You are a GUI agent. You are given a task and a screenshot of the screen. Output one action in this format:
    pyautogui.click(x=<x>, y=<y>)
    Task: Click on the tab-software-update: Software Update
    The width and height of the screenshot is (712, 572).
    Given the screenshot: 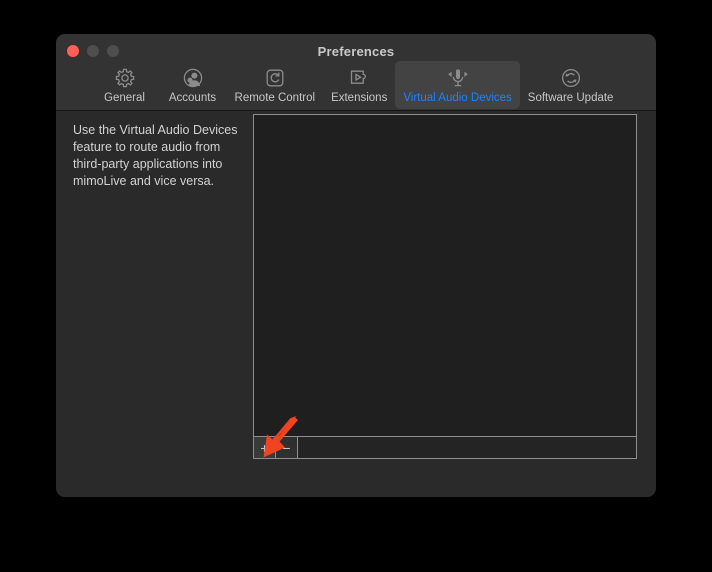 What is the action you would take?
    pyautogui.click(x=571, y=85)
    